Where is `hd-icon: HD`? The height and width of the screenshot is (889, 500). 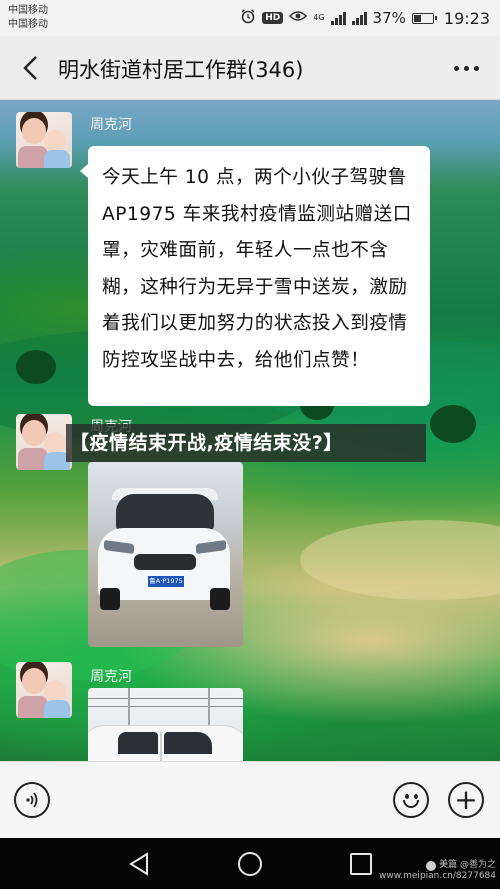
hd-icon: HD is located at coordinates (273, 18).